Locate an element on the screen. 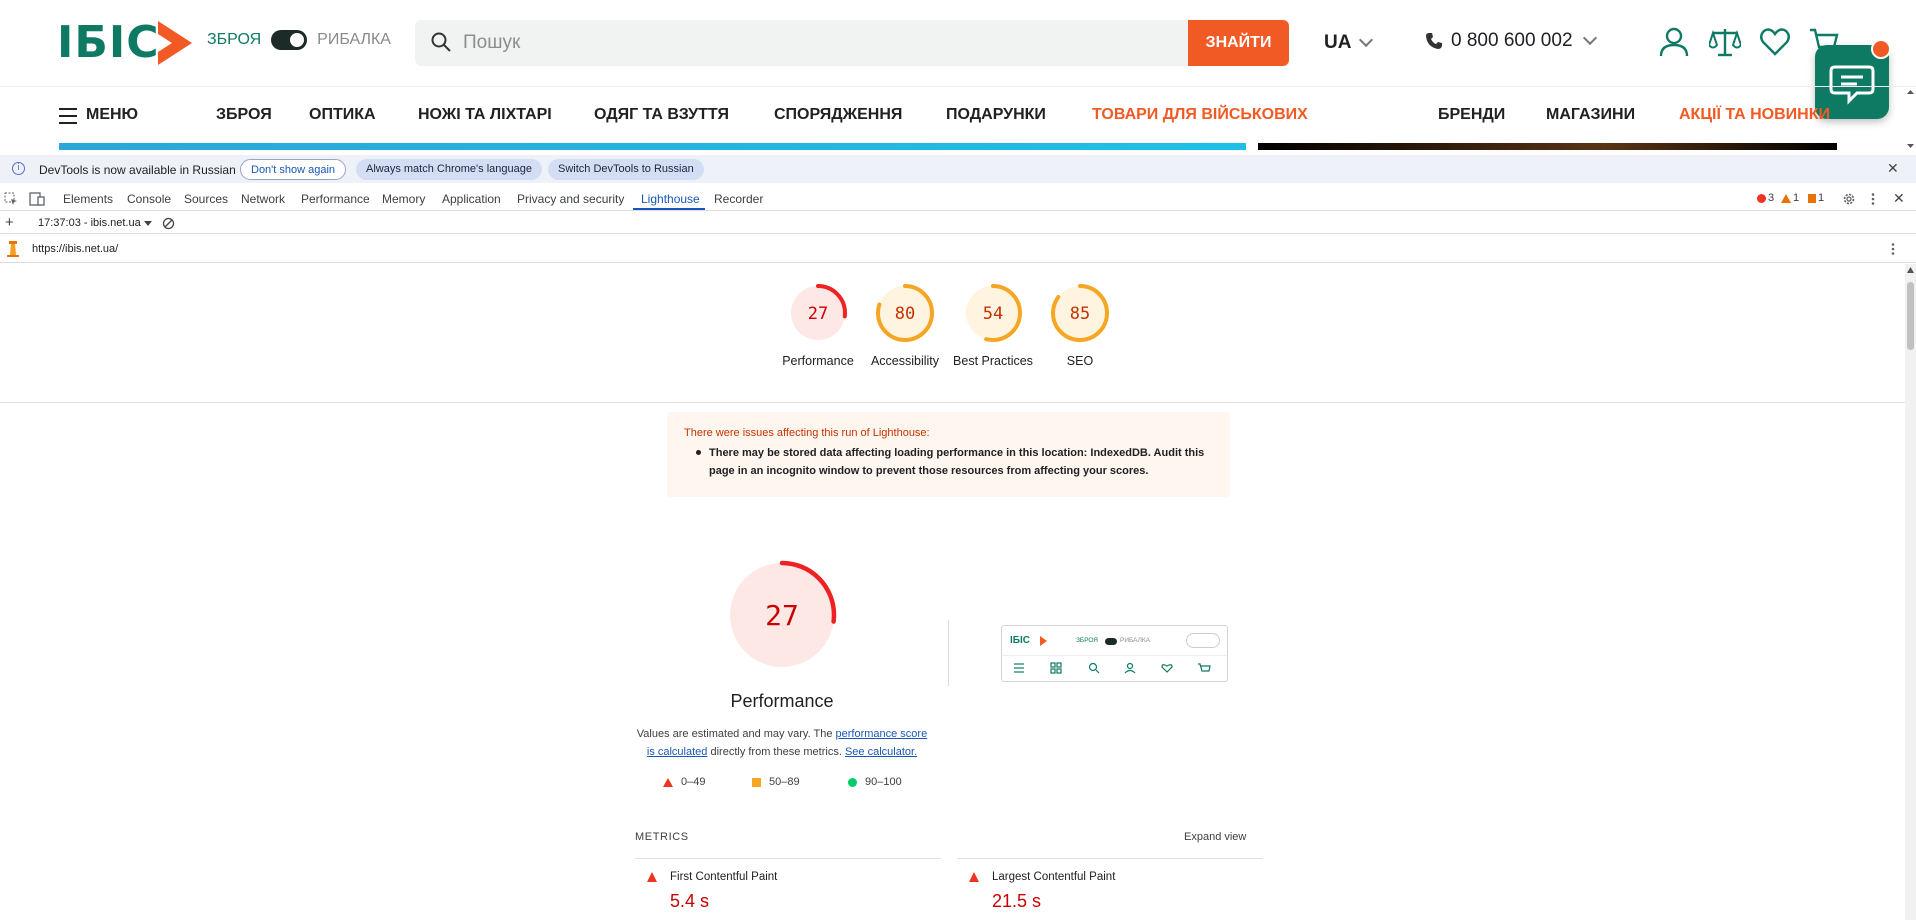 The height and width of the screenshot is (920, 1916). scrollbar-thumb is located at coordinates (1910, 316).